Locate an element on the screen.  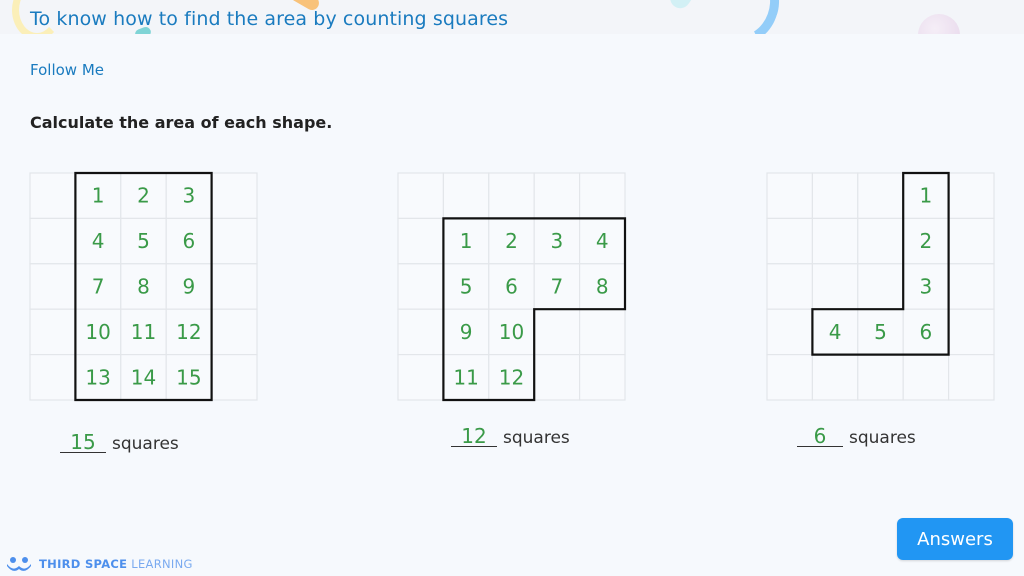
logo-icon is located at coordinates (19, 564).